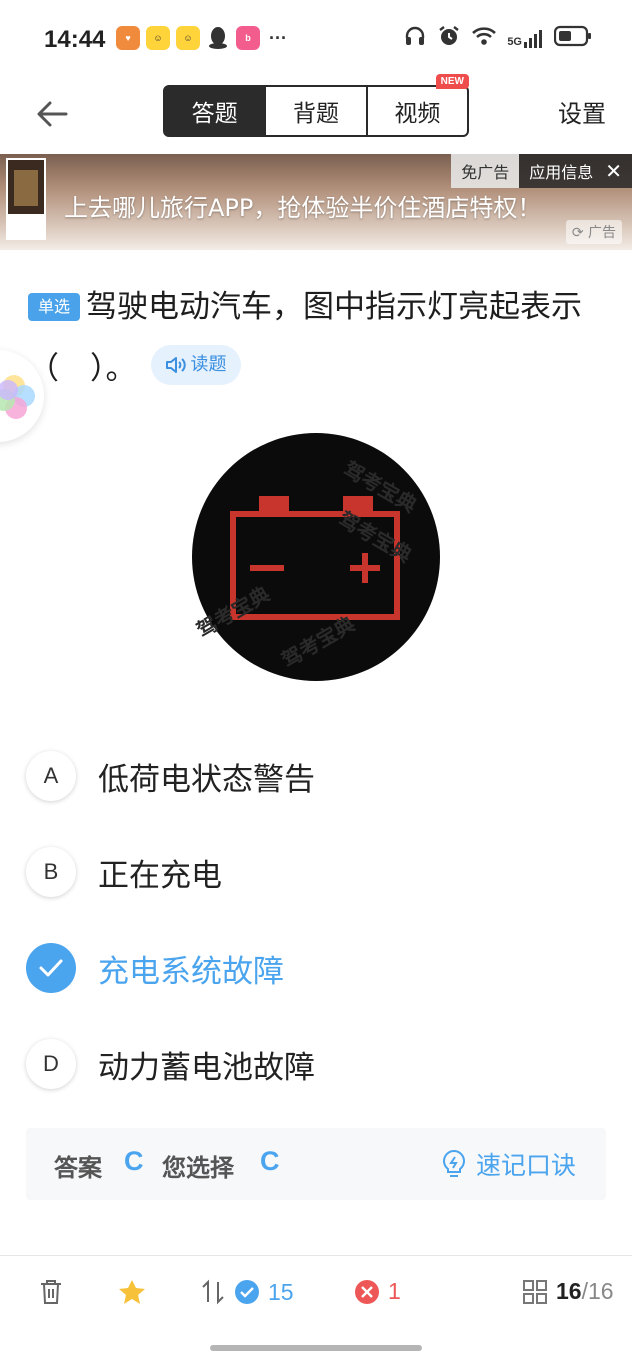  I want to click on chosen-label: 您选择, so click(198, 1168).